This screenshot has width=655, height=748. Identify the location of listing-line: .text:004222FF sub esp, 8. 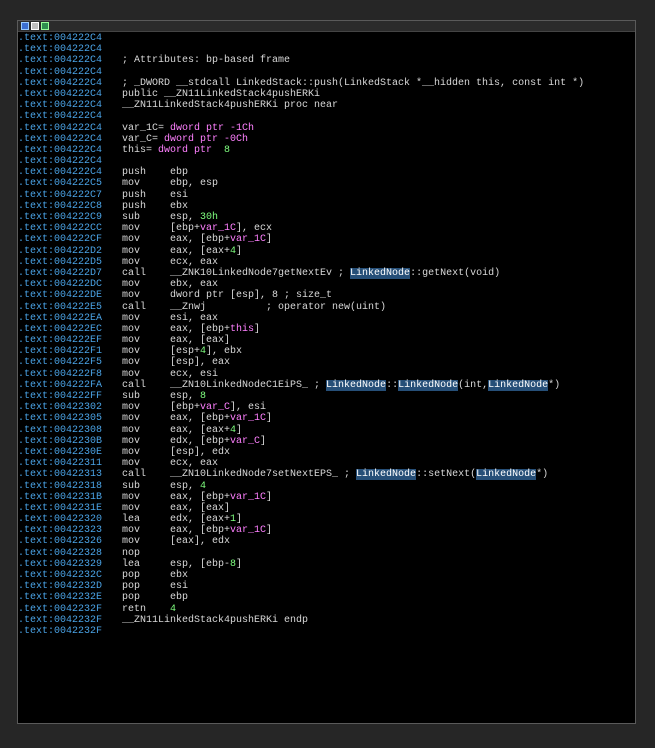
(326, 396).